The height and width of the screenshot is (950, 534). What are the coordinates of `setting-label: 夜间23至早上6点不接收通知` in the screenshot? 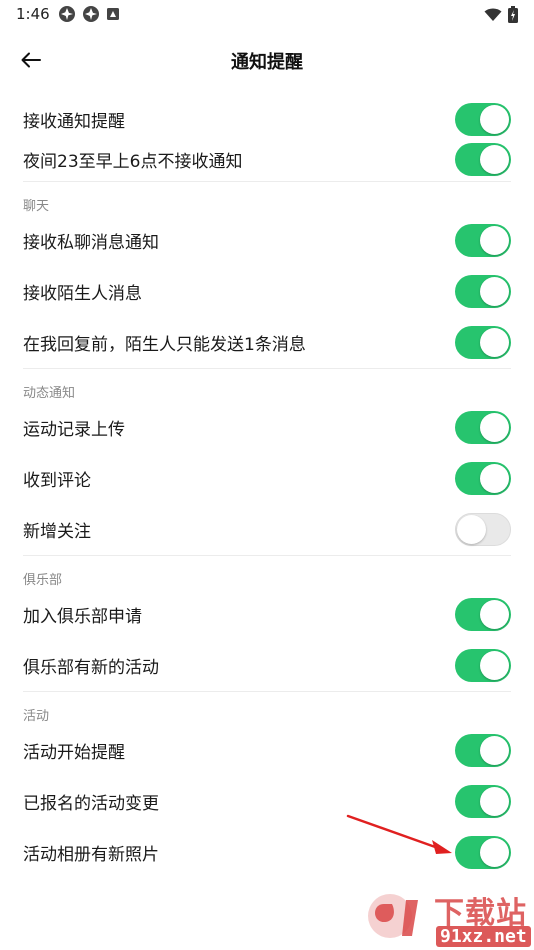 It's located at (133, 161).